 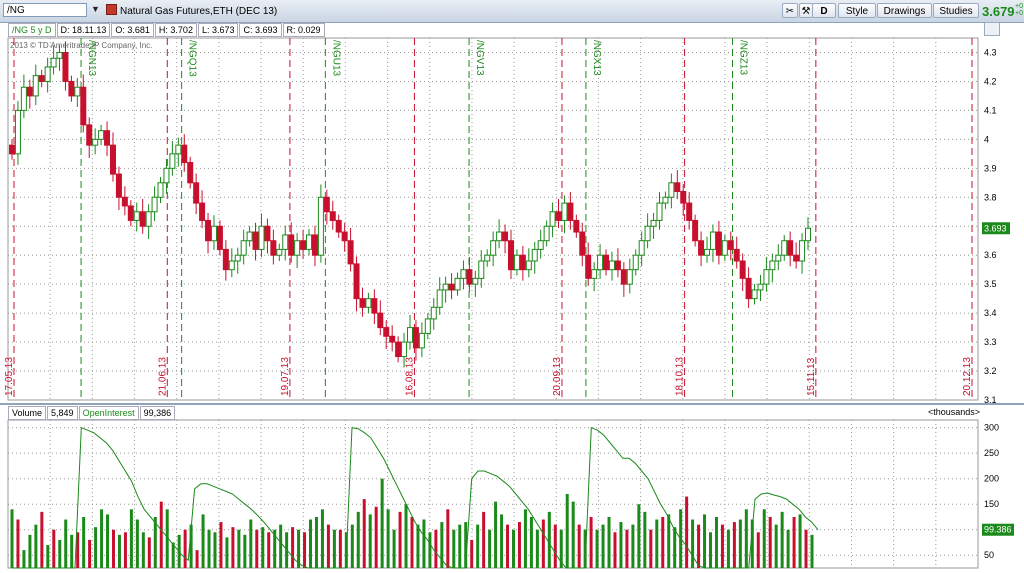 I want to click on volume-axis-label: 250, so click(x=991, y=453).